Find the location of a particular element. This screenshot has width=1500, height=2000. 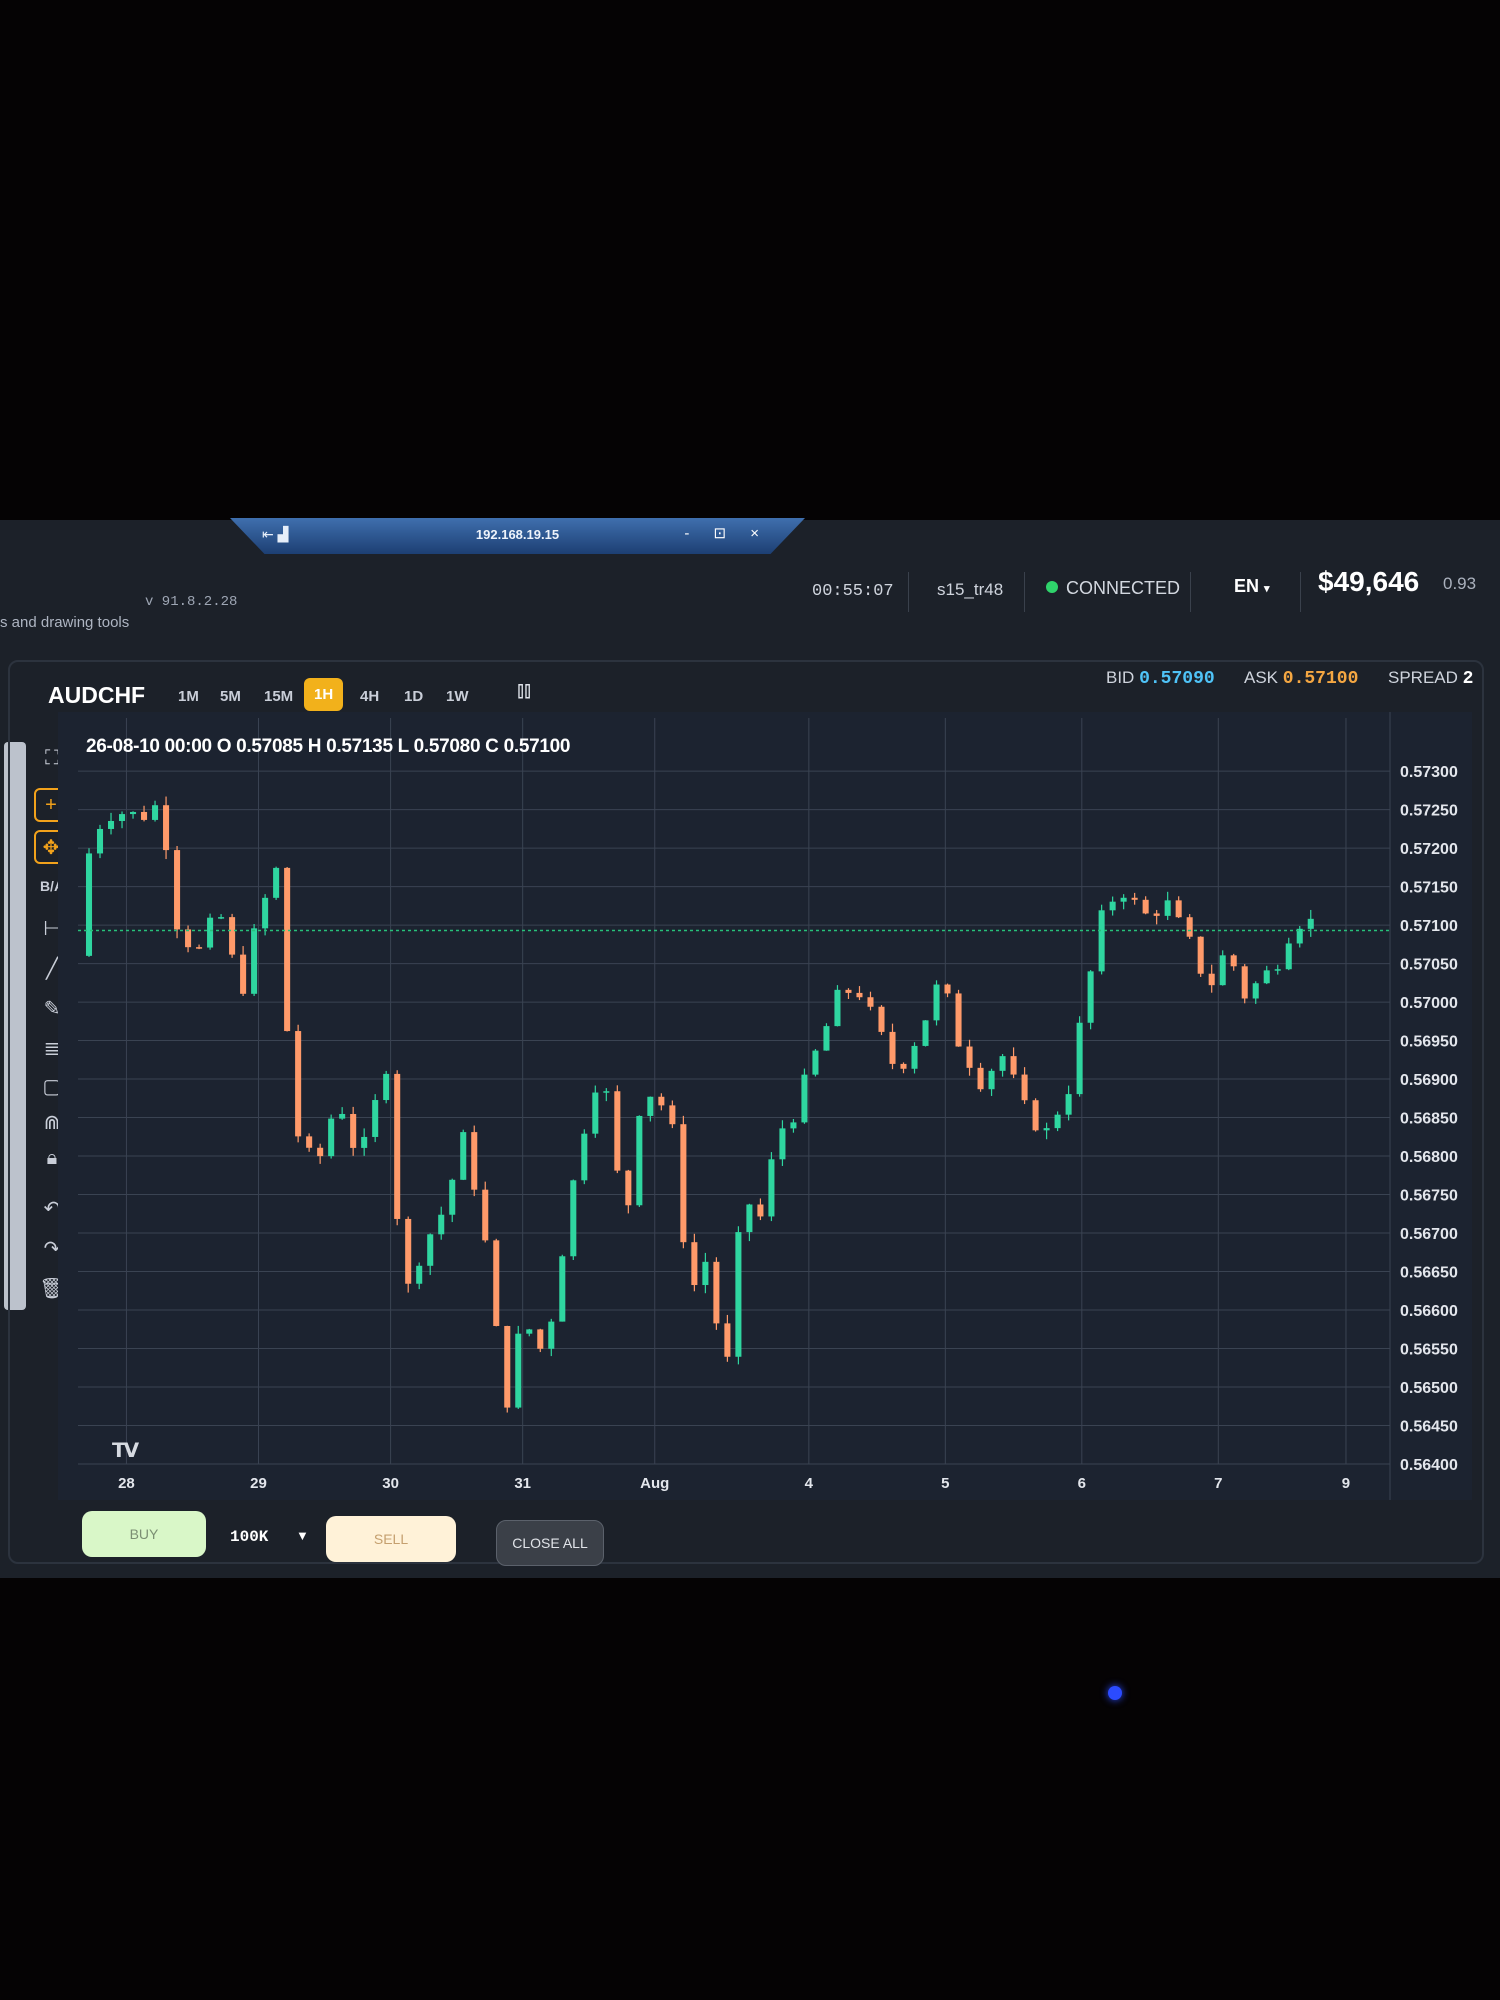

app-version: v 91.8.2.28 is located at coordinates (191, 602).